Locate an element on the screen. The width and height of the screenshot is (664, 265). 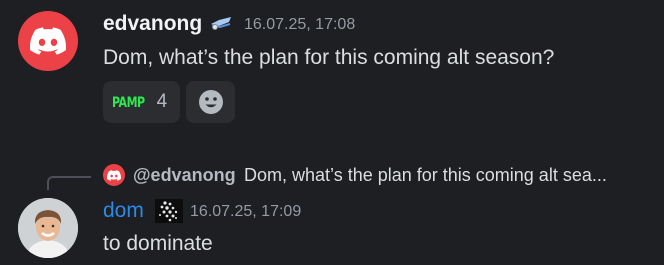
message-content: to dominate is located at coordinates (158, 243).